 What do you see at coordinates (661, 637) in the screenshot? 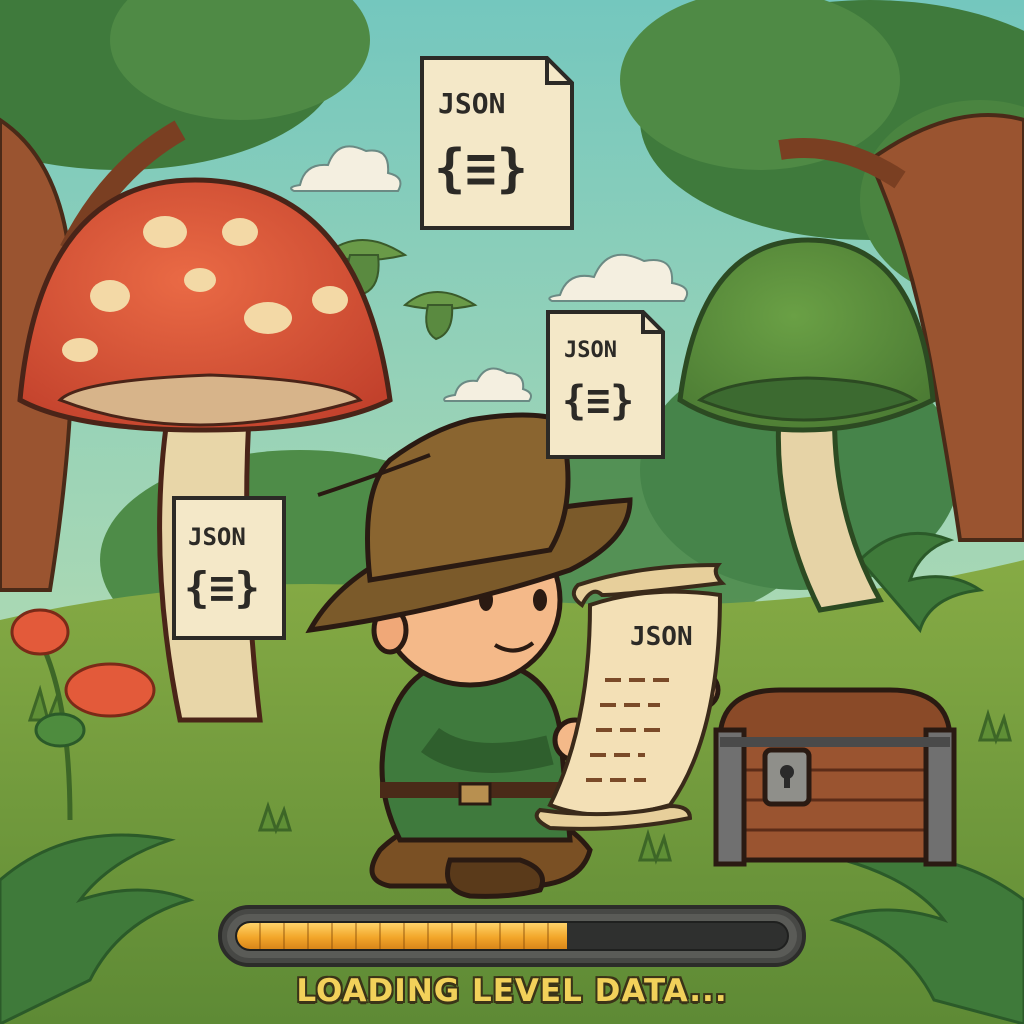
I see `scroll-label: JSON` at bounding box center [661, 637].